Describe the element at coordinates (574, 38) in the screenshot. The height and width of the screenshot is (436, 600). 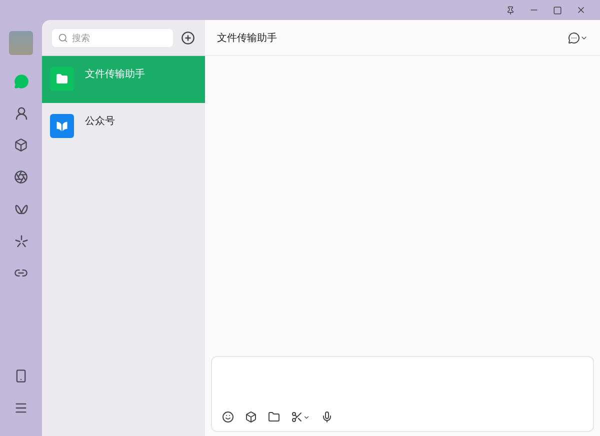
I see `chat-dots-icon` at that location.